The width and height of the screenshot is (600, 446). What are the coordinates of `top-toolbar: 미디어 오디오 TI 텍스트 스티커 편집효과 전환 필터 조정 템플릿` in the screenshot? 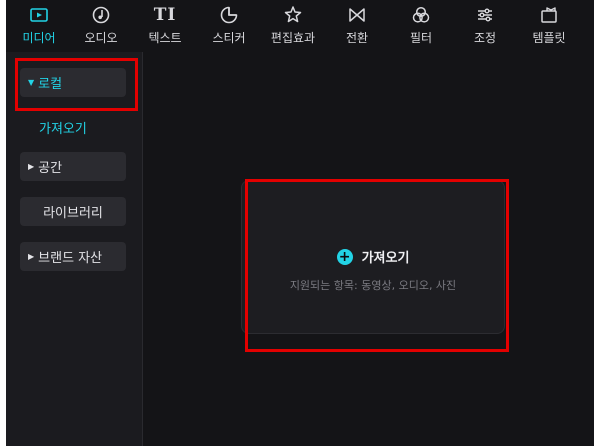 It's located at (300, 26).